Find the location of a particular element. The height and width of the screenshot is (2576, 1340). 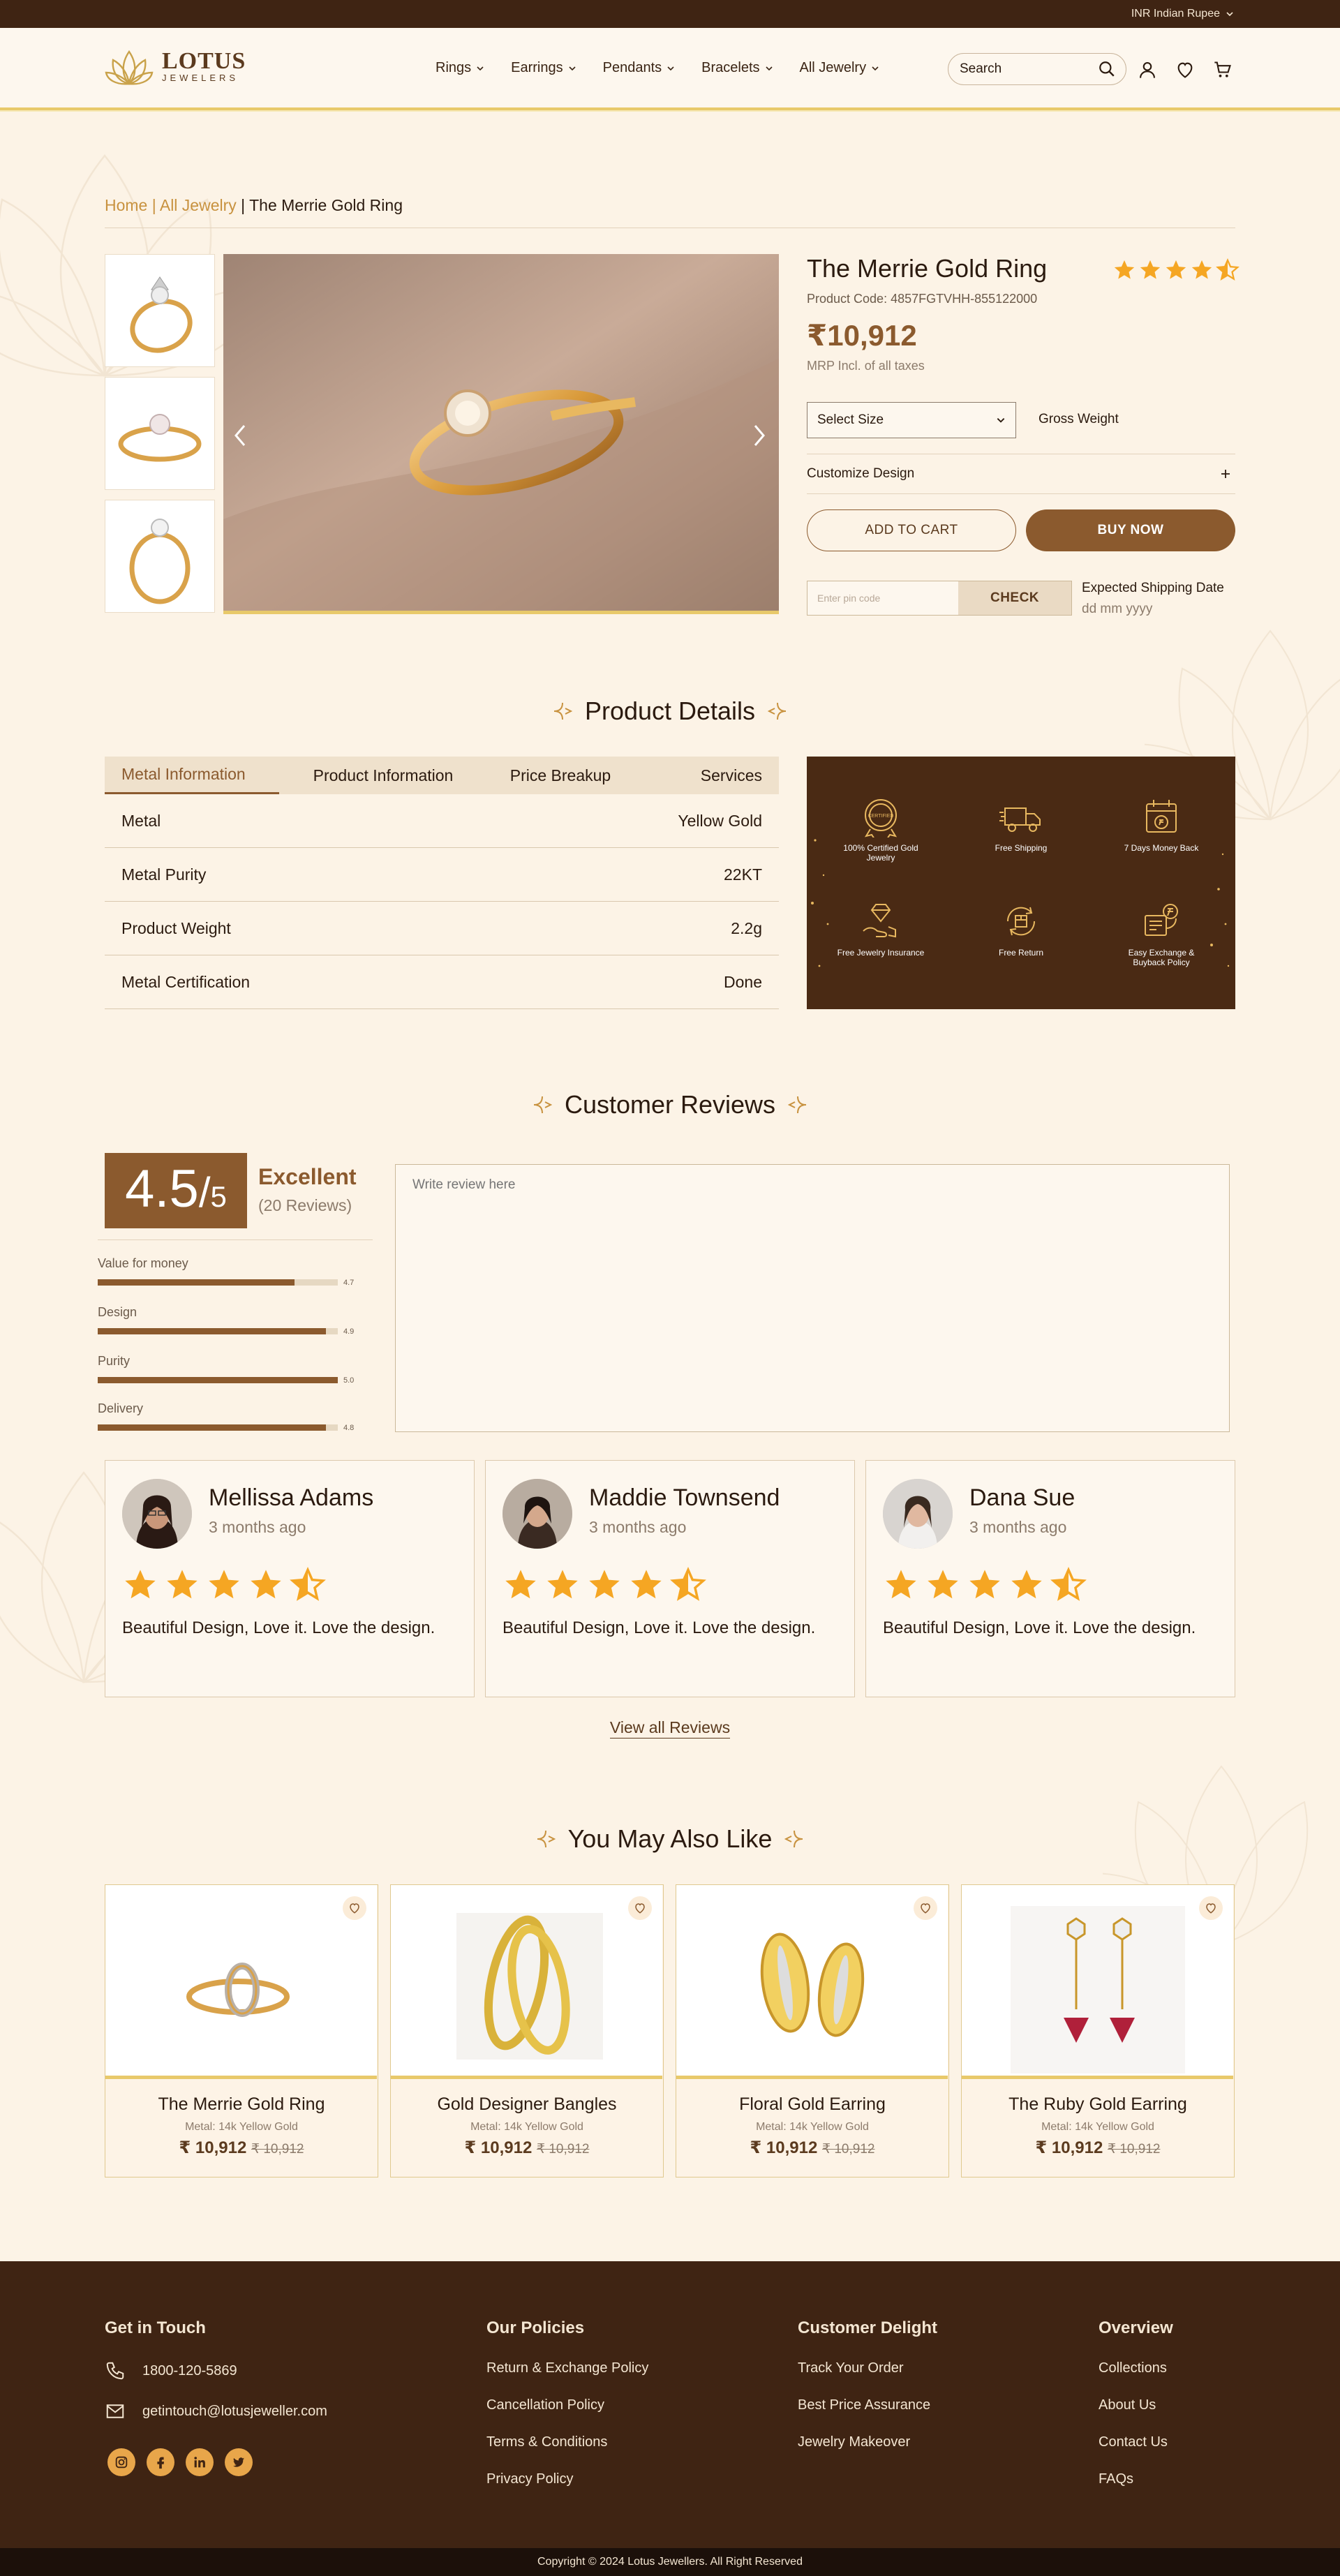

breadcrumb-home: Home is located at coordinates (126, 205).